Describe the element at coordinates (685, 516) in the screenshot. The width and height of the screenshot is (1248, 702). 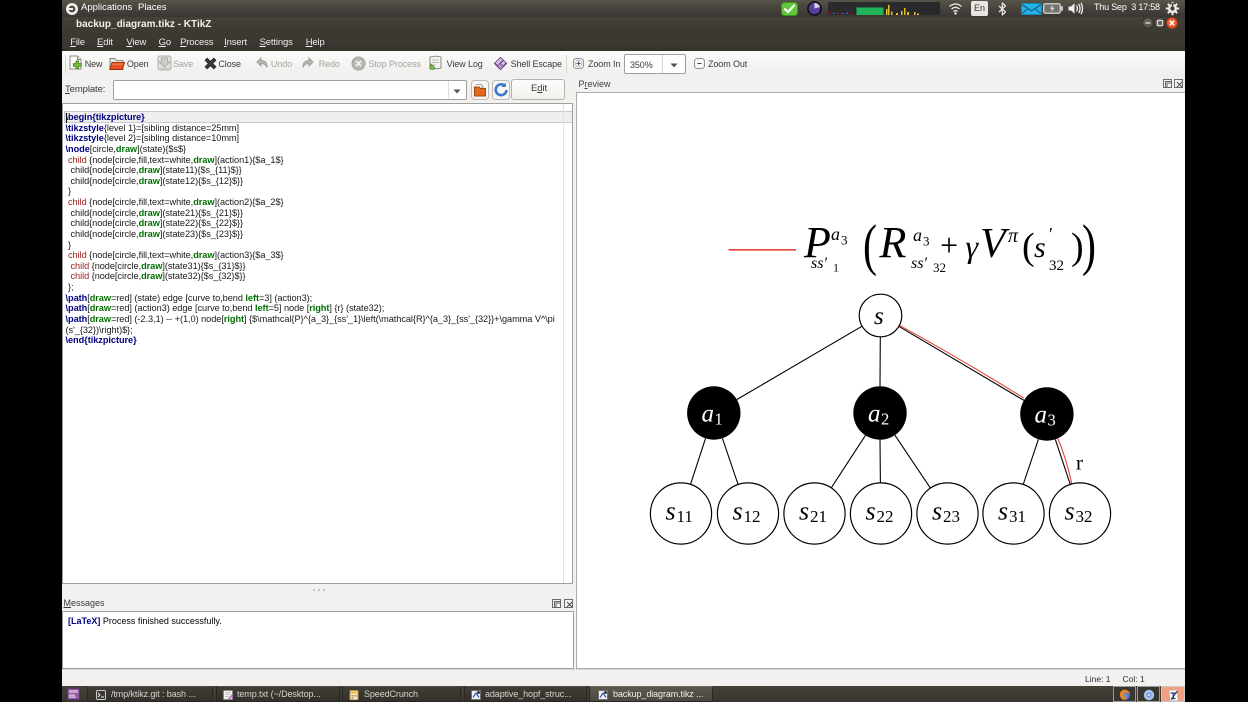
I see `svg-text: 11` at that location.